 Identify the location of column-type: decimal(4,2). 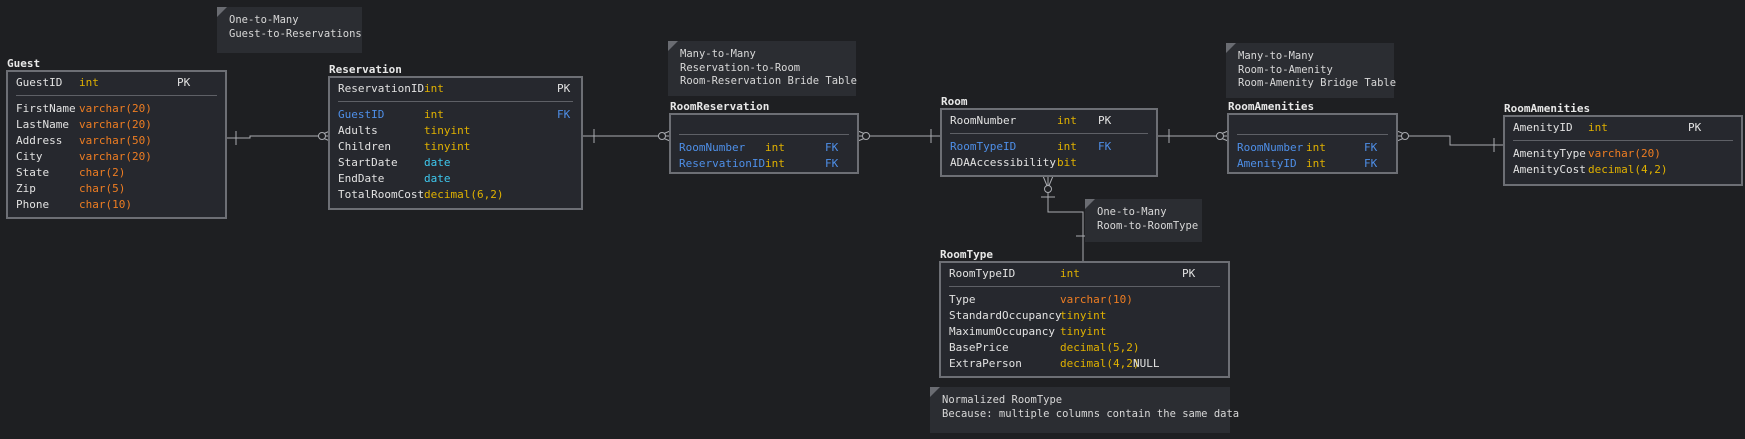
(1628, 169).